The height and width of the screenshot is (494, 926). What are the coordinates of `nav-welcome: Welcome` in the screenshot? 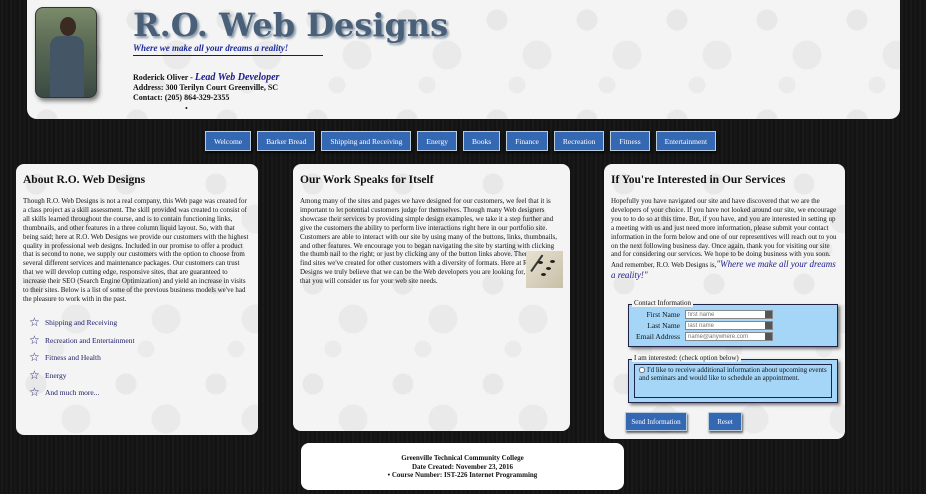 It's located at (228, 141).